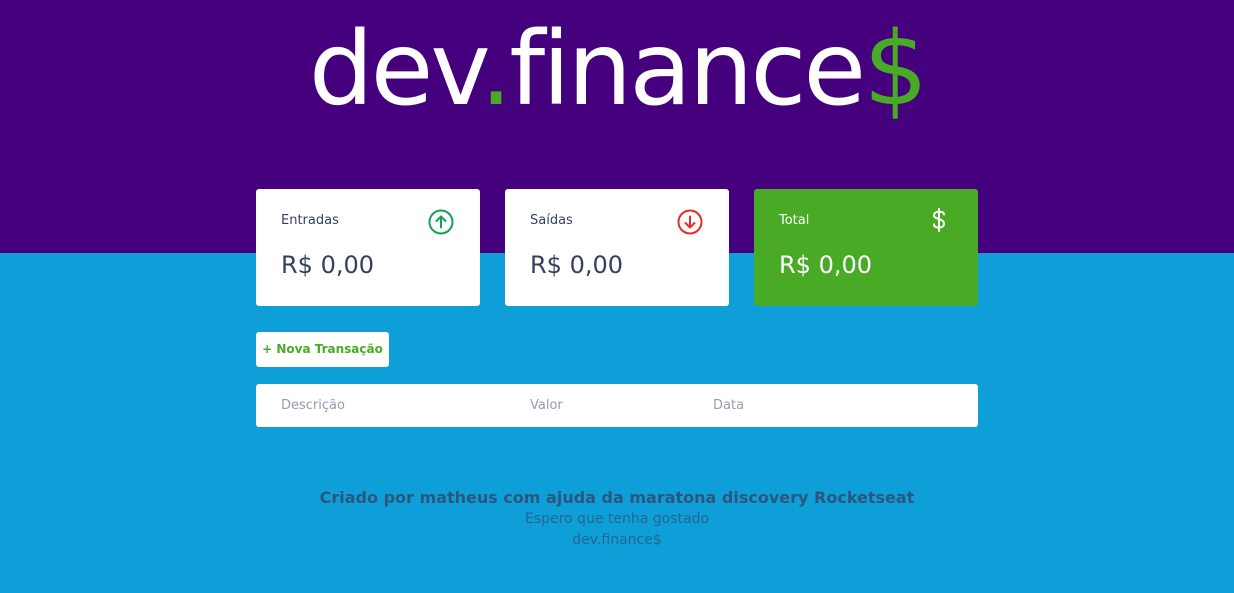 The image size is (1234, 593). Describe the element at coordinates (368, 247) in the screenshot. I see `income-card: Entradas R$ 0,00` at that location.